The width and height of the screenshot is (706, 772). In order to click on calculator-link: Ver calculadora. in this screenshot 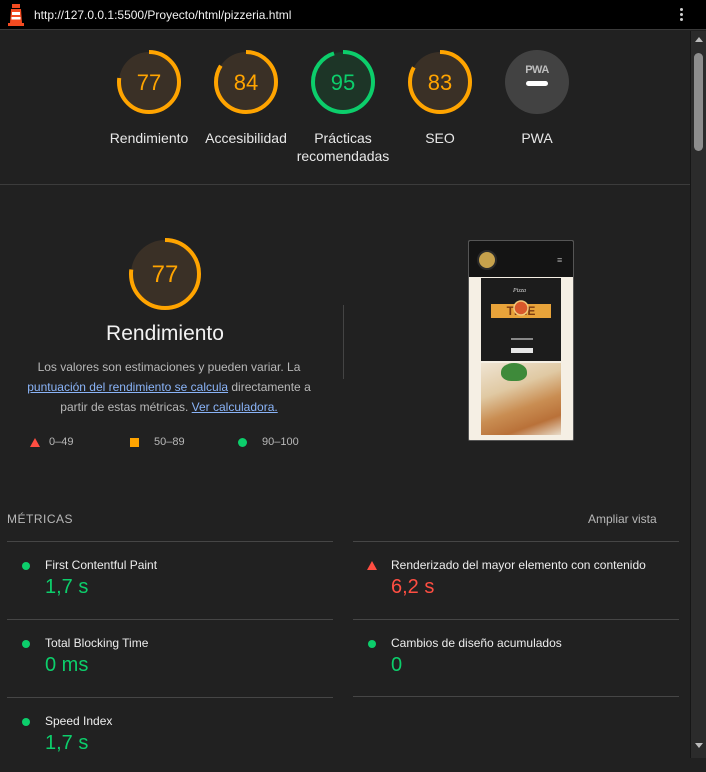, I will do `click(235, 407)`.